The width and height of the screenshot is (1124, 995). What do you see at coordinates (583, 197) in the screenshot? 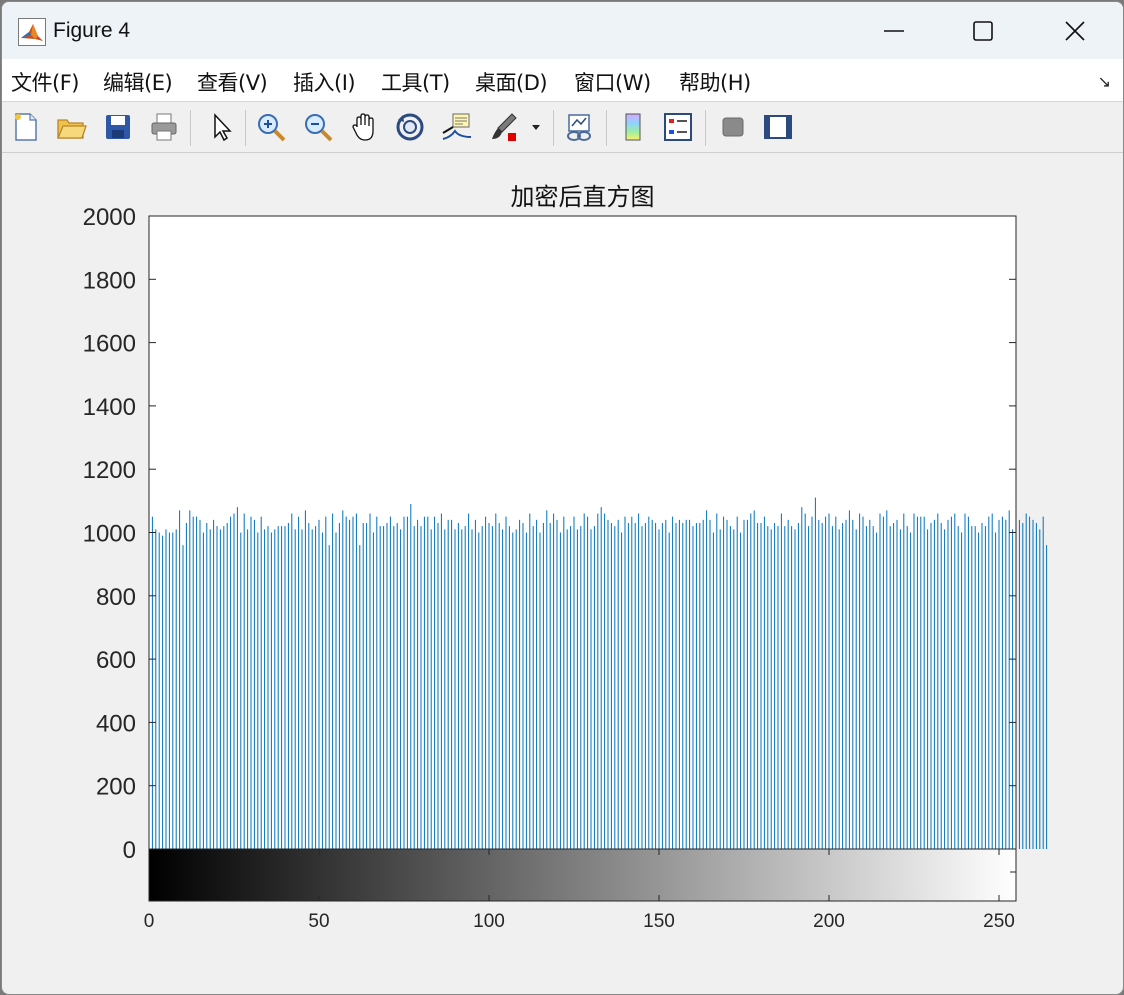
I see `chart-title: 加密后直方图` at bounding box center [583, 197].